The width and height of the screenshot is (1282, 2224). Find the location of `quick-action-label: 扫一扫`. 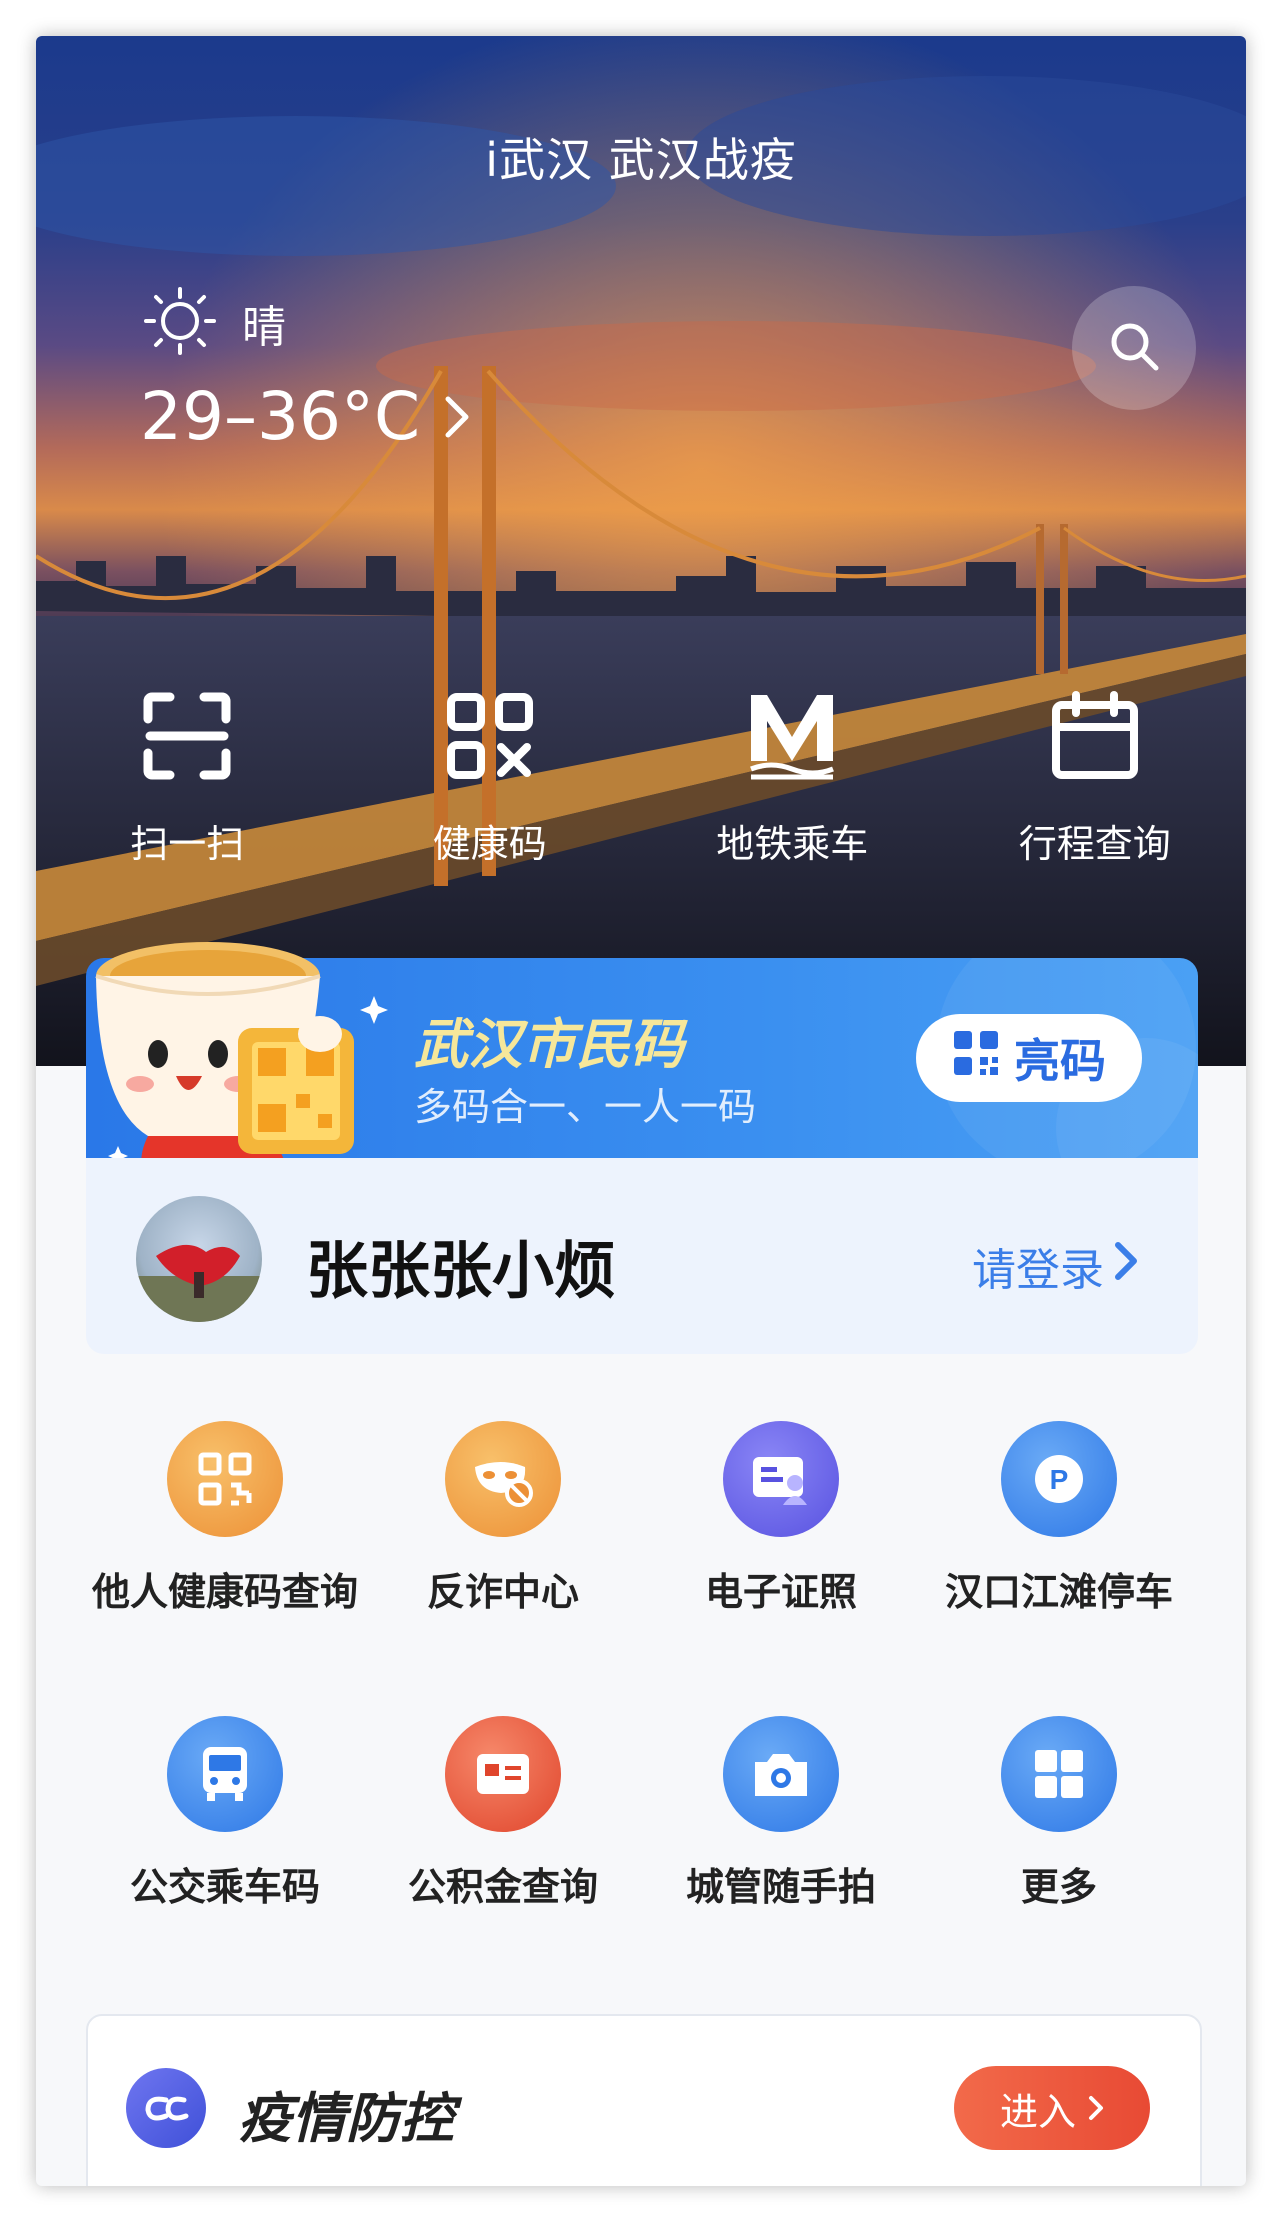

quick-action-label: 扫一扫 is located at coordinates (187, 844).